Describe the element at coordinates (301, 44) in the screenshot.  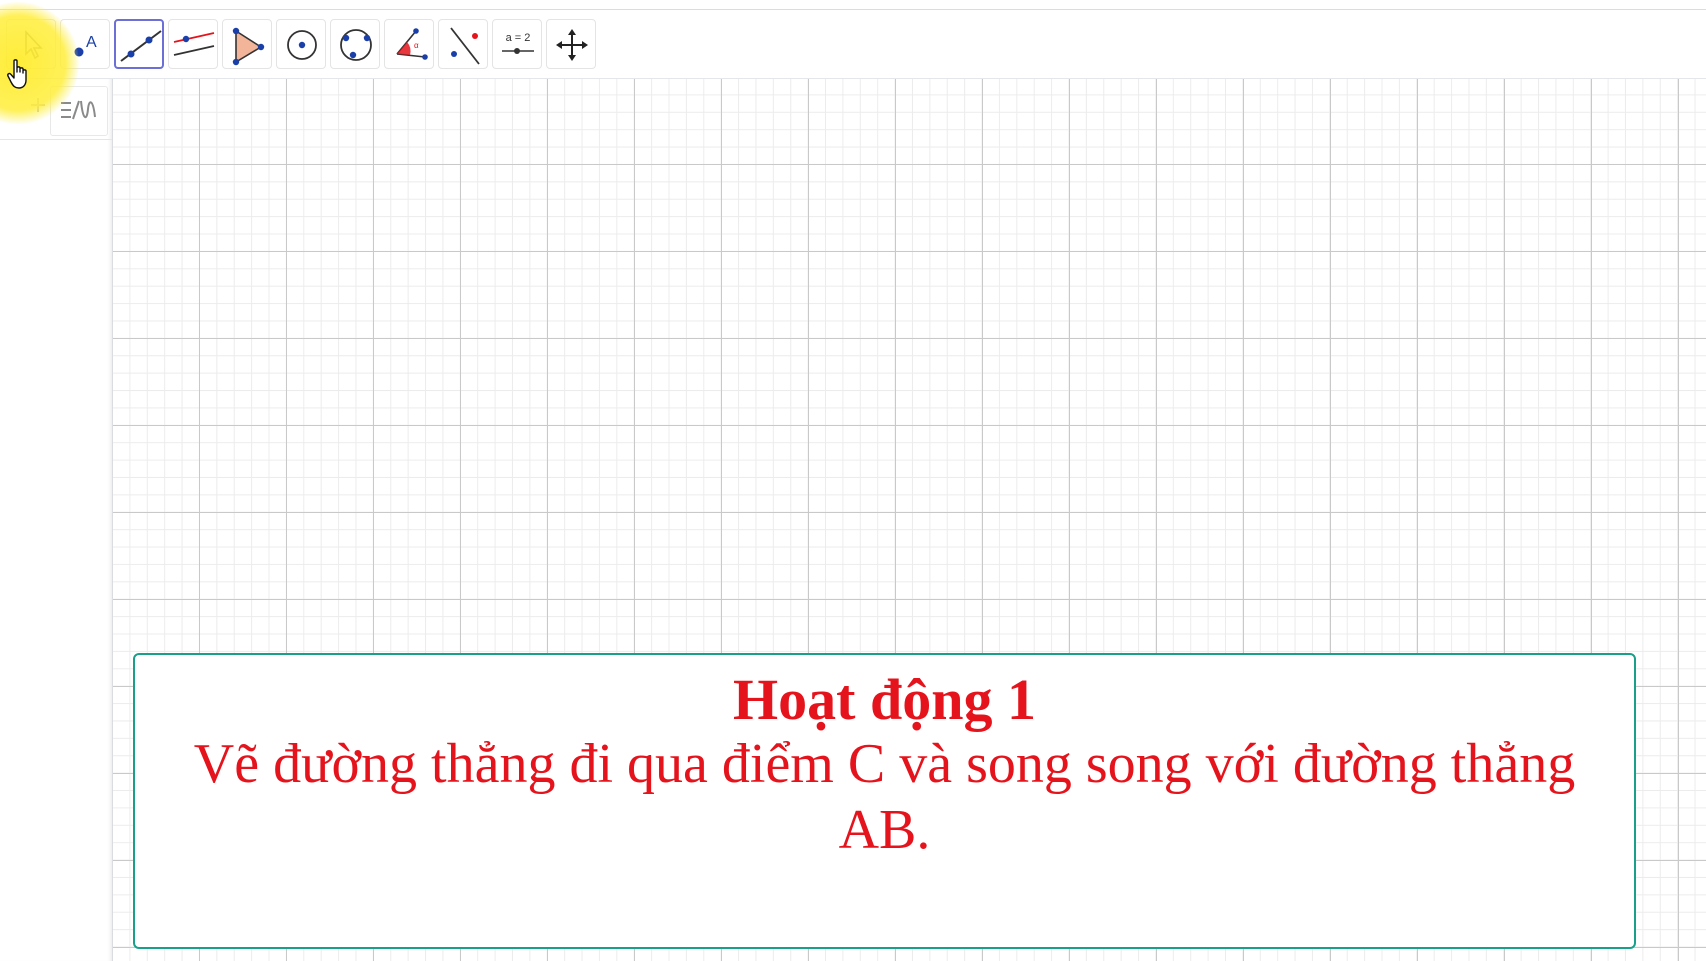
I see `tool-circle-center-button` at that location.